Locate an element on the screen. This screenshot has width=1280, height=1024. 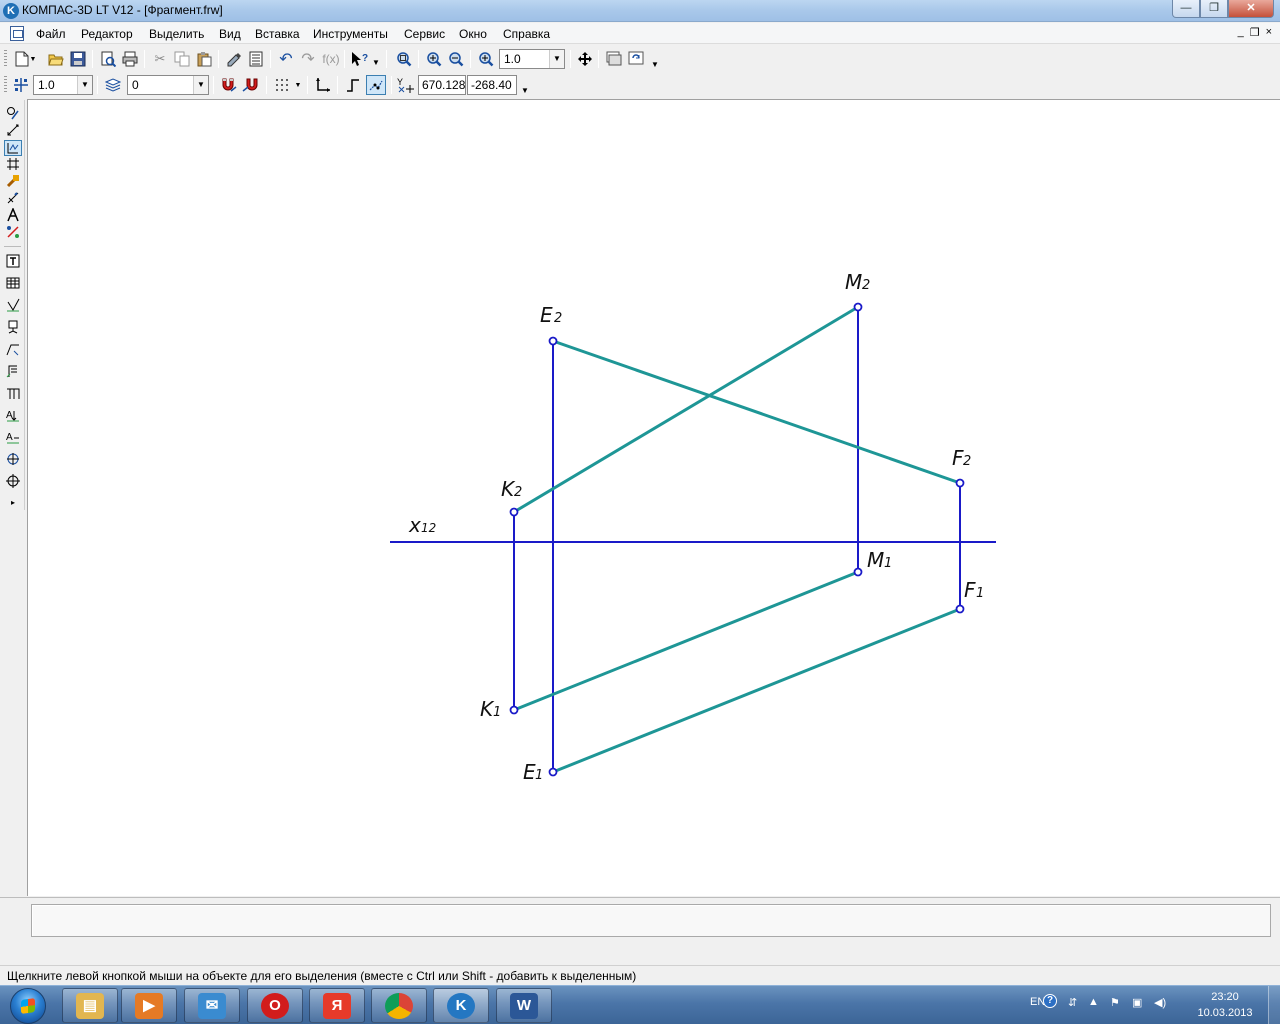
zoom-scale-icon is located at coordinates (486, 59).